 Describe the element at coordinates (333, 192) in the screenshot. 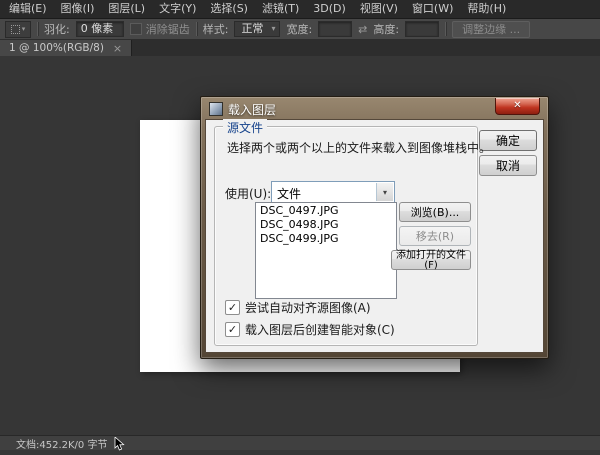

I see `use-dropdown: 文件 ▾` at that location.